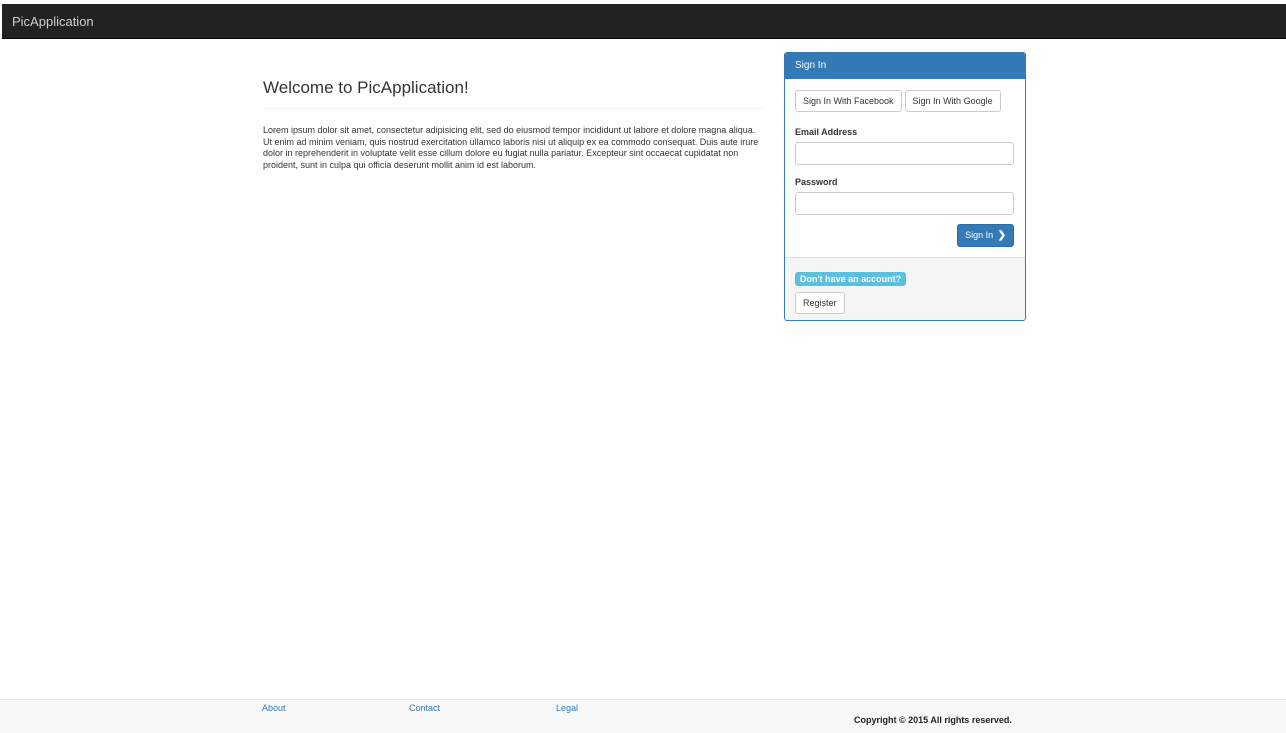 Image resolution: width=1286 pixels, height=733 pixels. What do you see at coordinates (904, 203) in the screenshot?
I see `password-field` at bounding box center [904, 203].